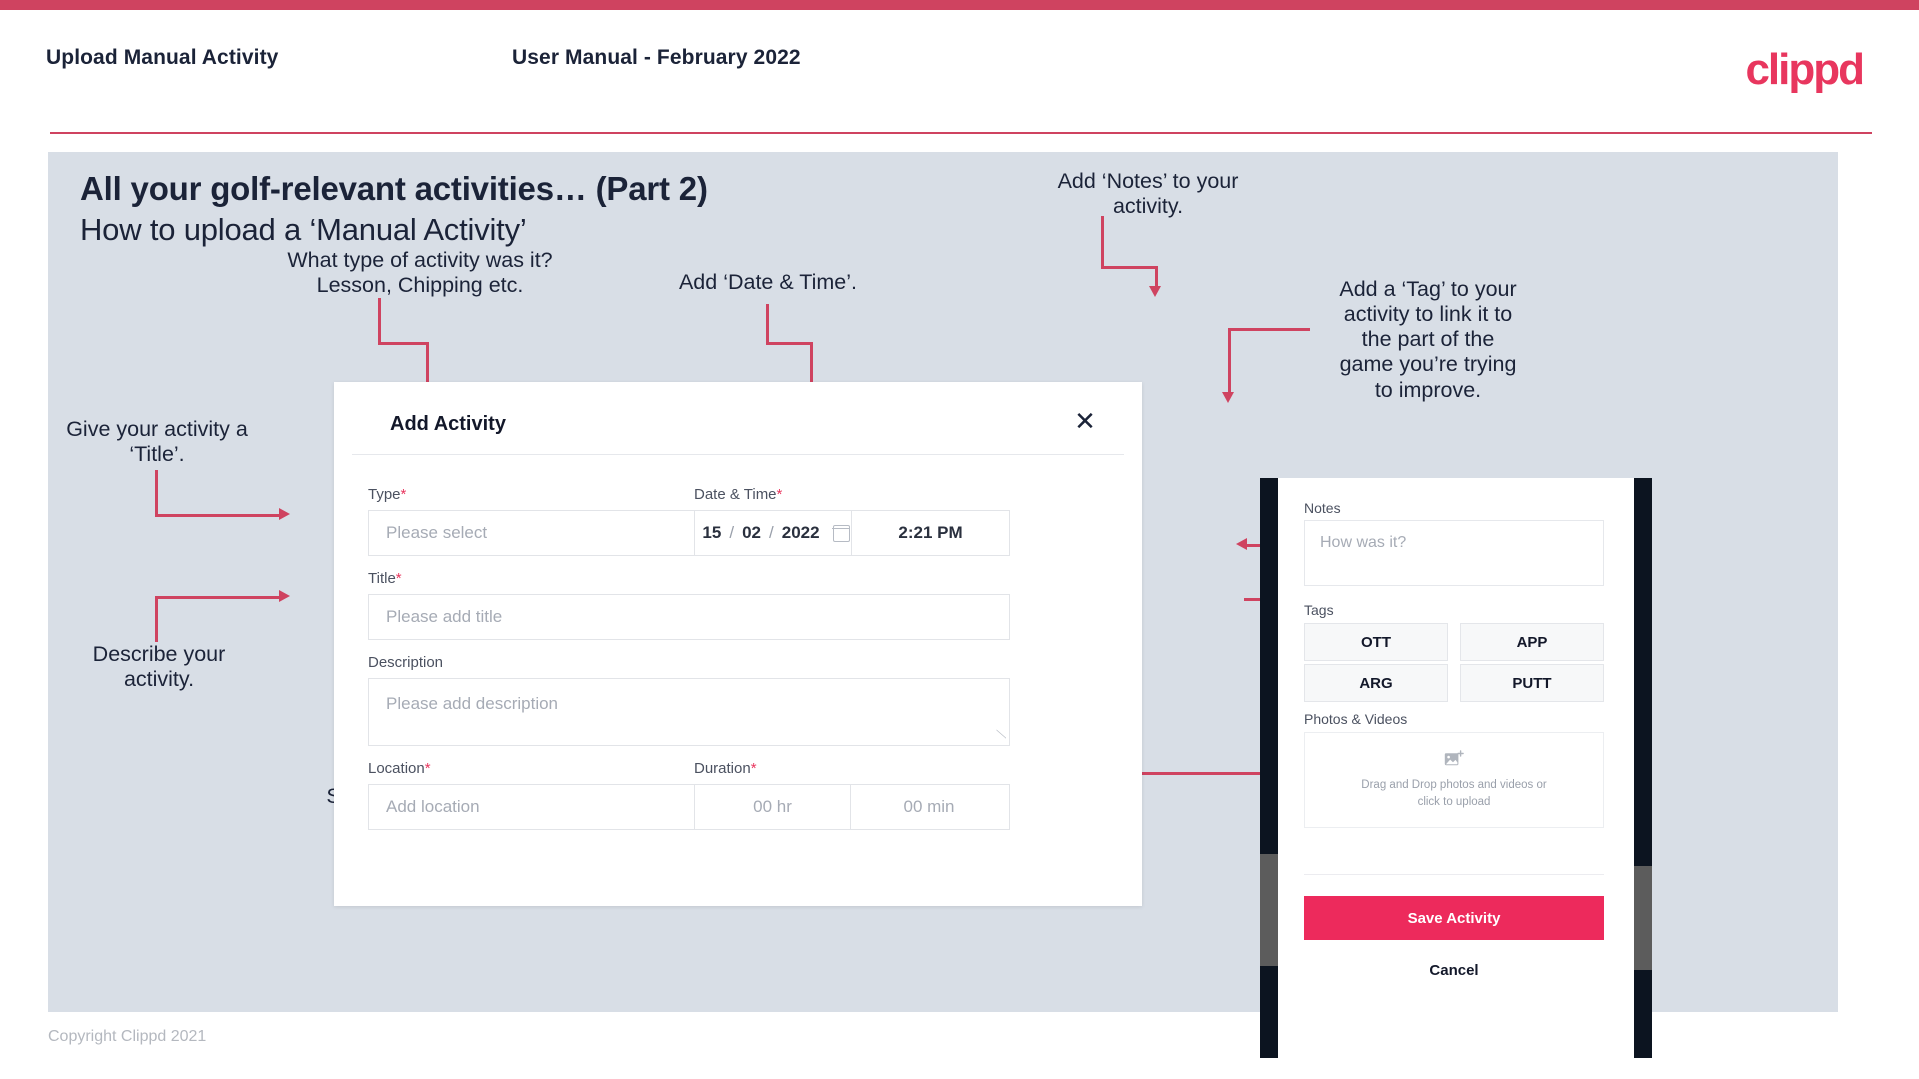  What do you see at coordinates (1269, 329) in the screenshot?
I see `leader-line-tags-h1` at bounding box center [1269, 329].